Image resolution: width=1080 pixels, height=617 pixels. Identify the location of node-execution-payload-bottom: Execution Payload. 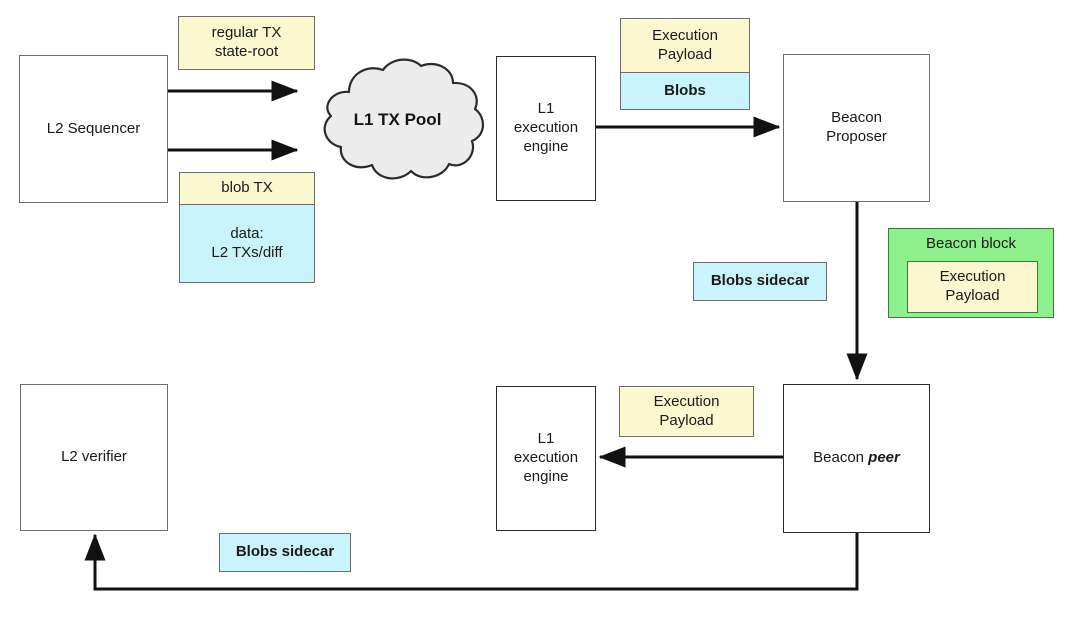
(686, 411).